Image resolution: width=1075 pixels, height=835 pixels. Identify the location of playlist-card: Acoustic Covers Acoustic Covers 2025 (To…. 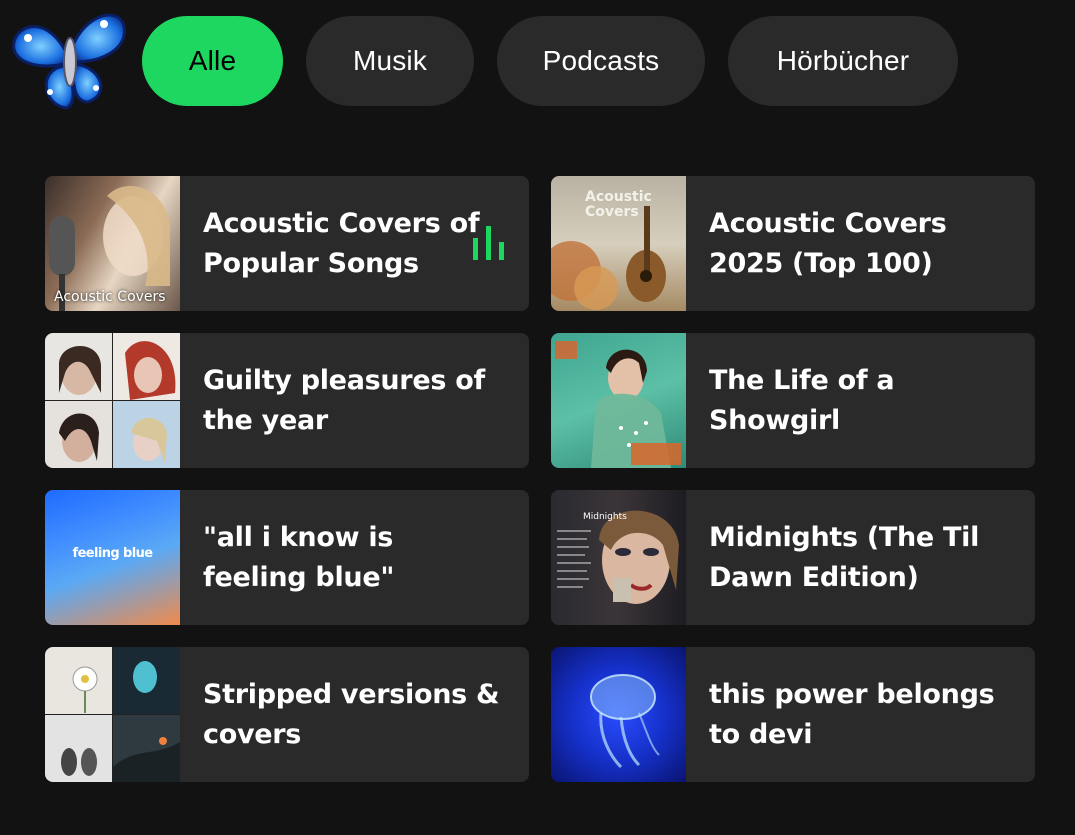
(793, 243).